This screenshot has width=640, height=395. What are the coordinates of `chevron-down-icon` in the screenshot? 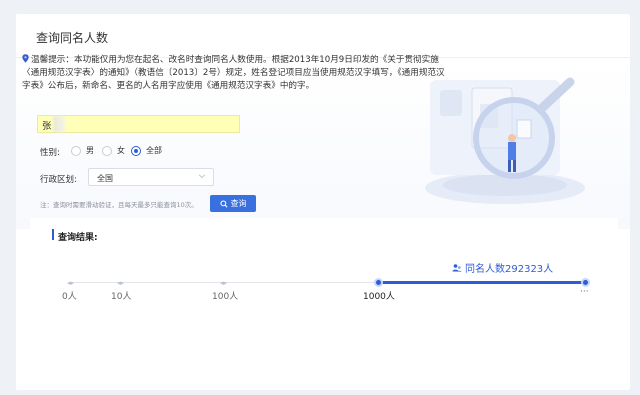 It's located at (202, 176).